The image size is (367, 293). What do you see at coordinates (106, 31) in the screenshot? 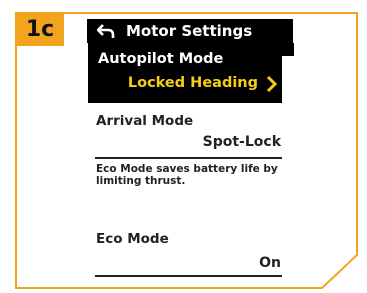
I see `back-arrow-icon` at bounding box center [106, 31].